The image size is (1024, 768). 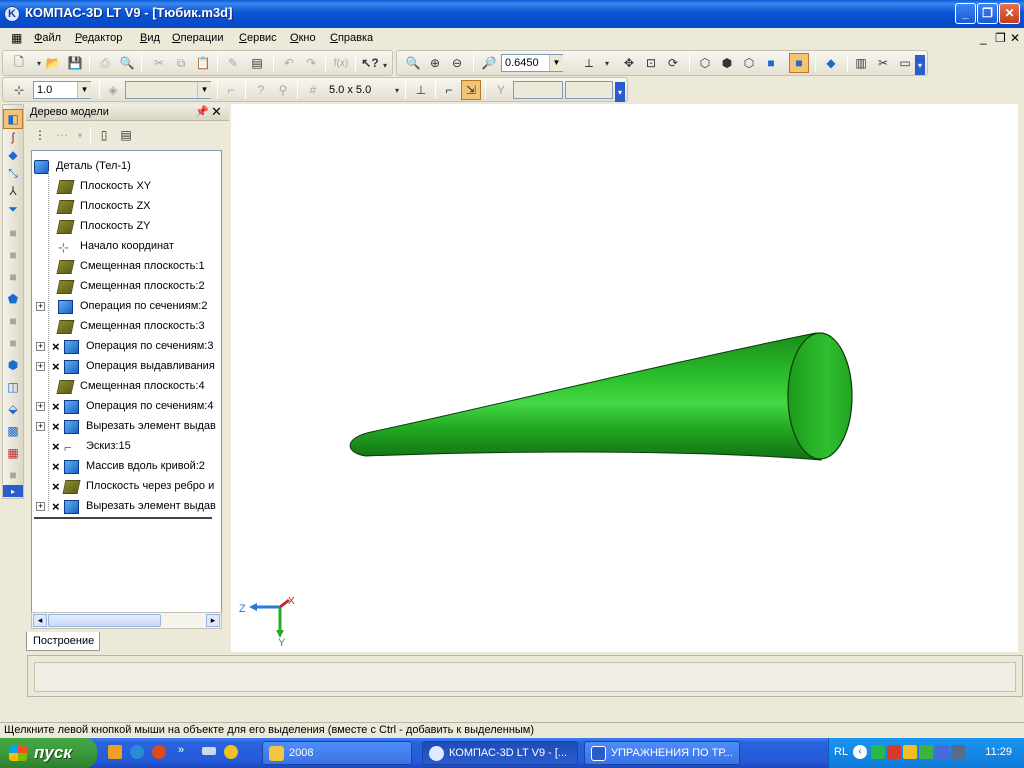 What do you see at coordinates (181, 750) in the screenshot?
I see `quicklaunch-more-icon: »` at bounding box center [181, 750].